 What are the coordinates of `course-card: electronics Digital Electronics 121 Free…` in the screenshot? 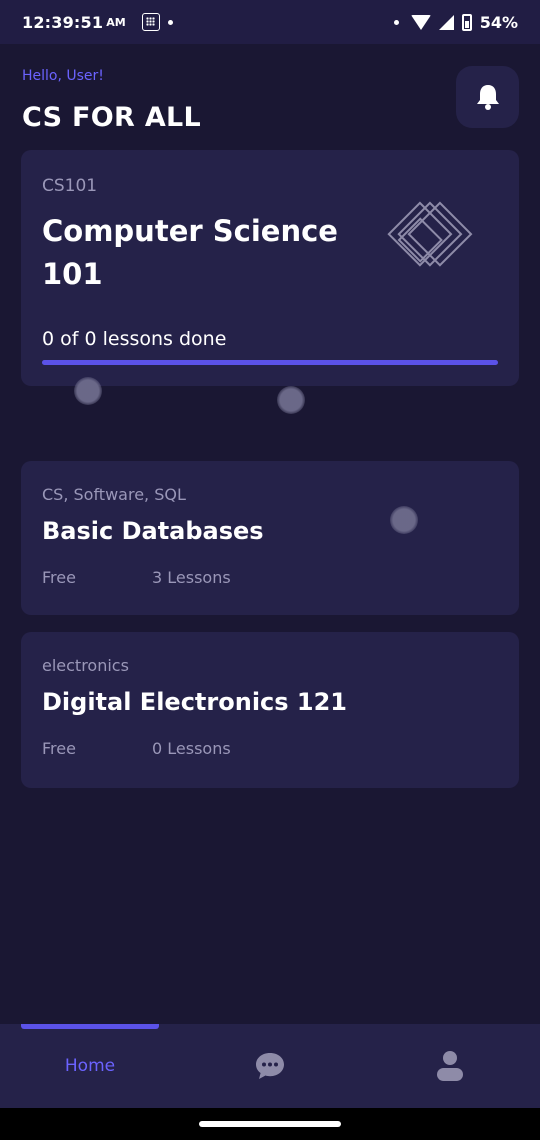 It's located at (270, 710).